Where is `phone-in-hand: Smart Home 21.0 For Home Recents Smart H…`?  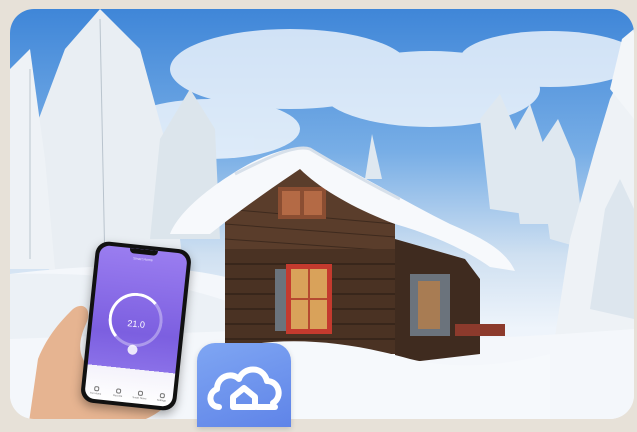 phone-in-hand: Smart Home 21.0 For Home Recents Smart H… is located at coordinates (110, 329).